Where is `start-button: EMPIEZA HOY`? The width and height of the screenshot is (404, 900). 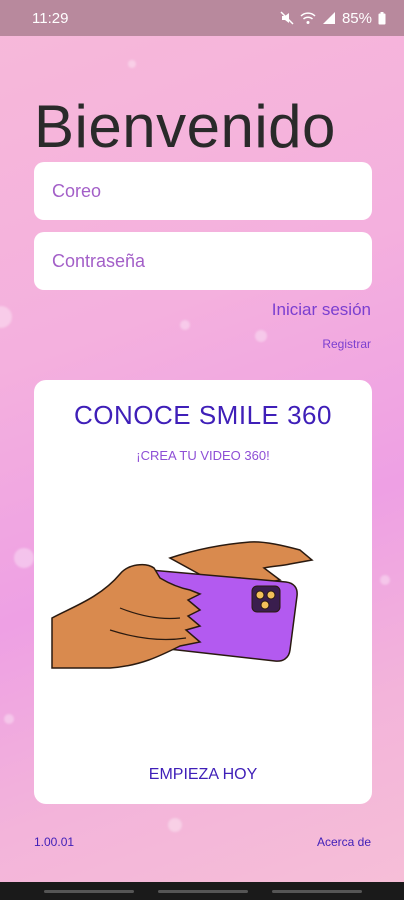
start-button: EMPIEZA HOY is located at coordinates (203, 775).